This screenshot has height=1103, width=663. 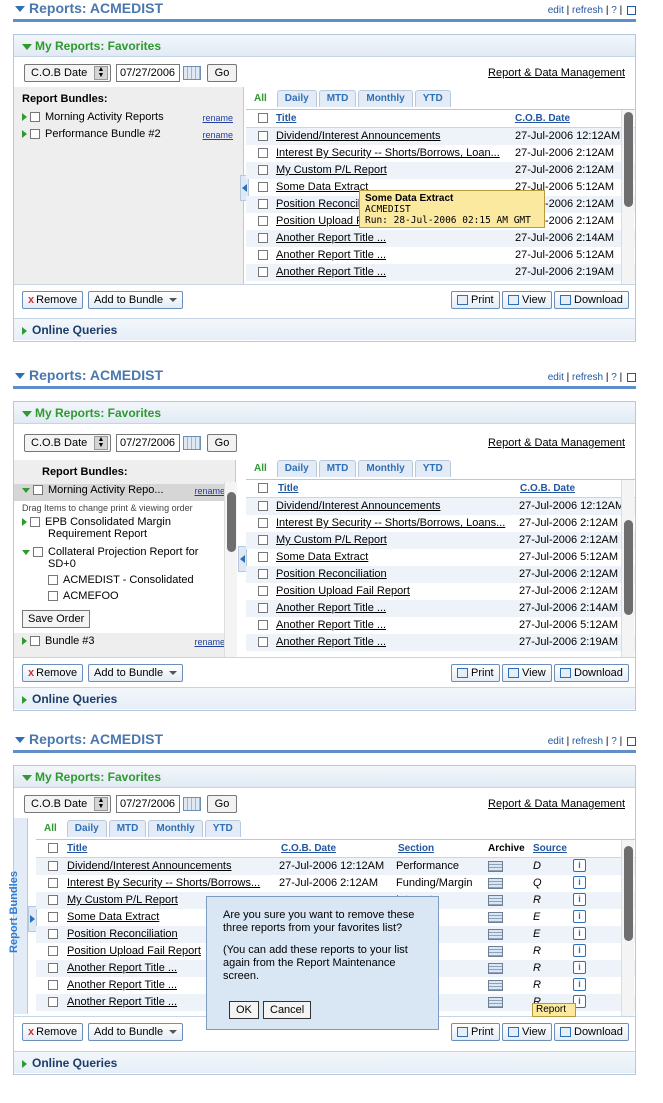 I want to click on bundle-item: Performance Bundle #2 rename, so click(x=128, y=136).